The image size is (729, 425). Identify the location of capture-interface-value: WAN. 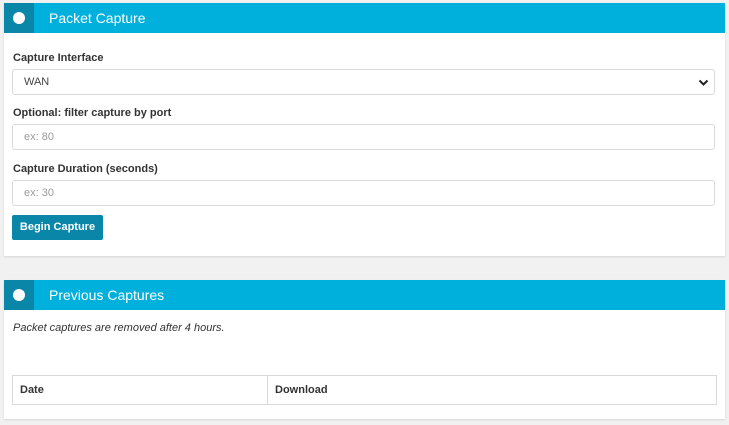
(37, 82).